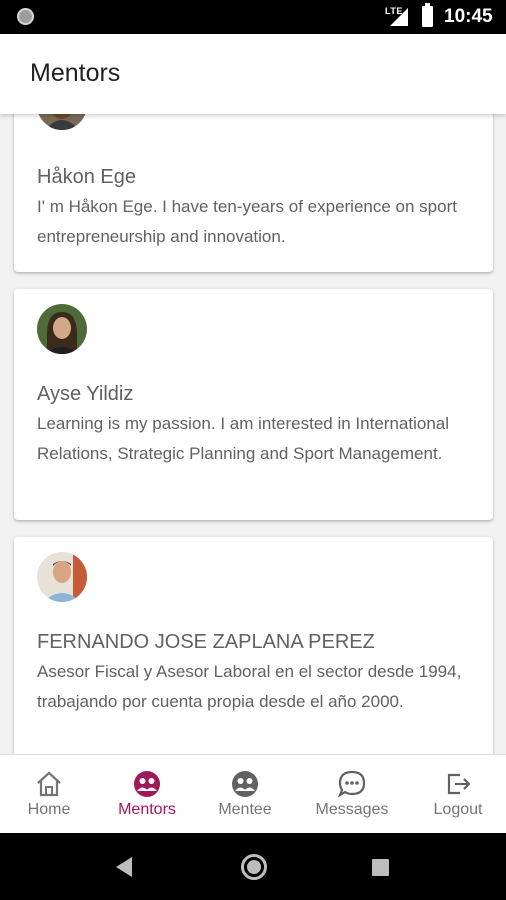 The height and width of the screenshot is (900, 506). I want to click on nav-label: Mentee, so click(245, 809).